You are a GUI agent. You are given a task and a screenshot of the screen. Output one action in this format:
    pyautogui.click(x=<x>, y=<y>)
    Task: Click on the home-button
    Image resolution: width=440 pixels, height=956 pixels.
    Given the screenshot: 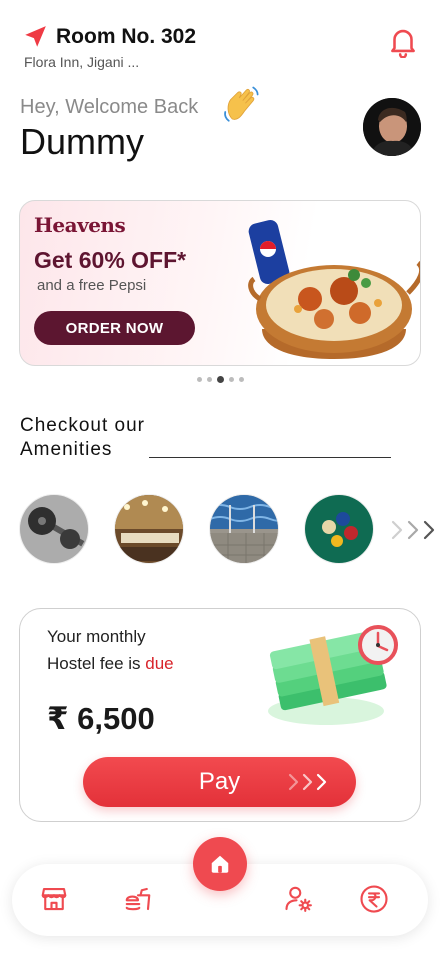 What is the action you would take?
    pyautogui.click(x=220, y=864)
    